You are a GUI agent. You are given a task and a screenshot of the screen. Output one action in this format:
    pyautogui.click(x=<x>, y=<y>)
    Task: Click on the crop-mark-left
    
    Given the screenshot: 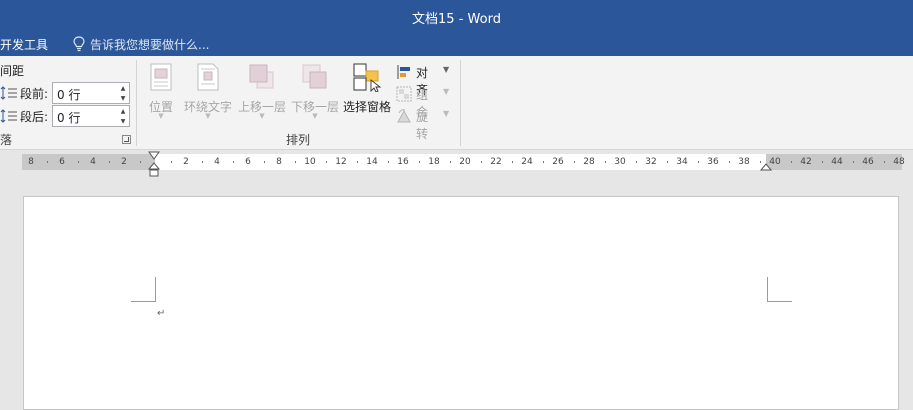 What is the action you would take?
    pyautogui.click(x=143, y=289)
    